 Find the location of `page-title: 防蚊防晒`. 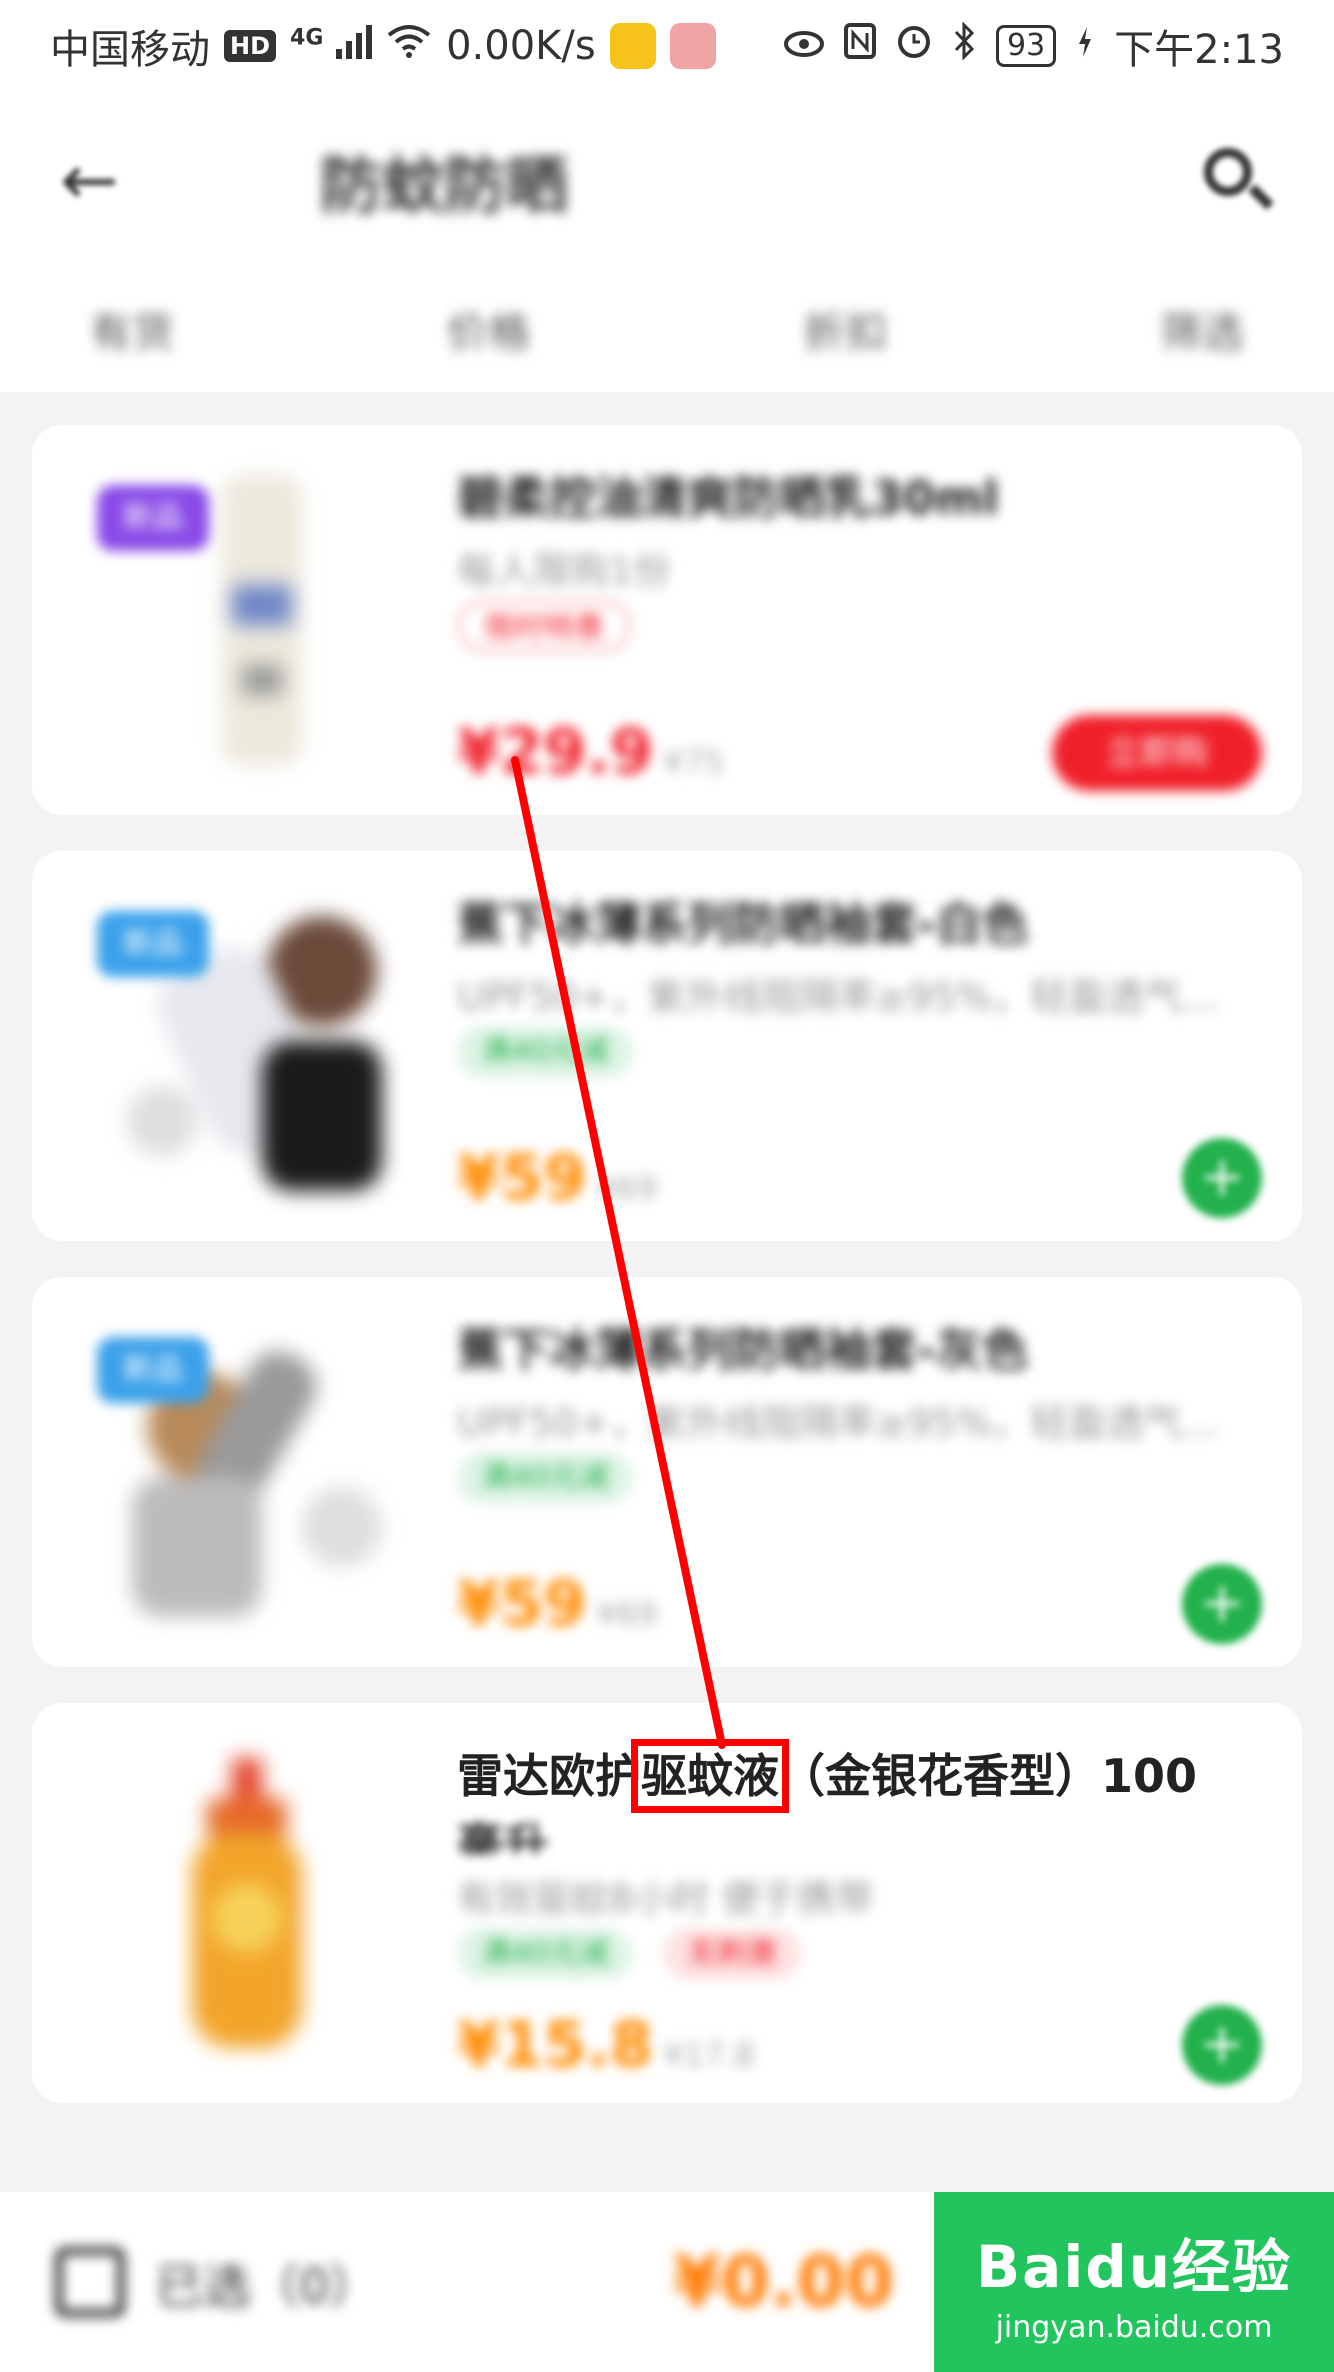

page-title: 防蚊防晒 is located at coordinates (444, 185).